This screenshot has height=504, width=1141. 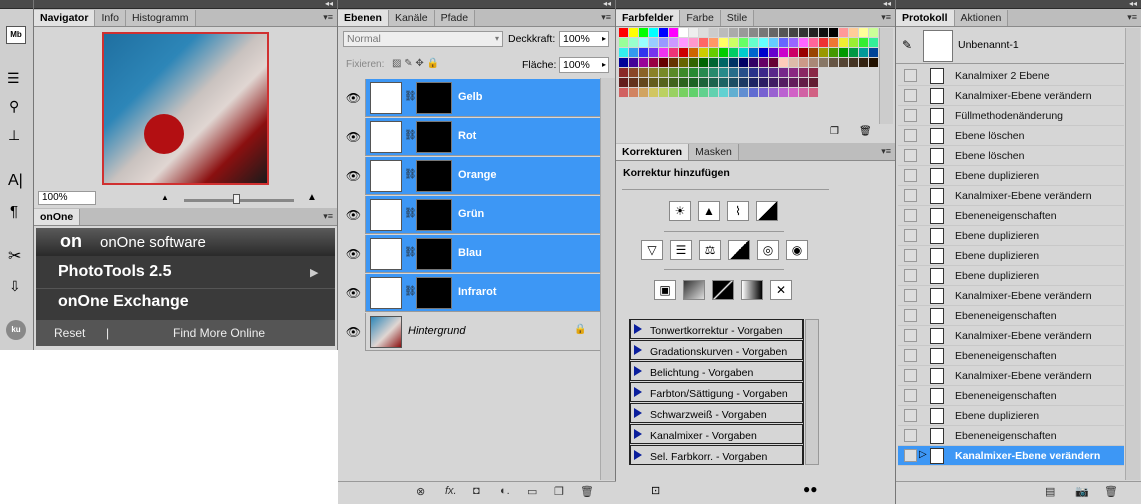 What do you see at coordinates (738, 211) in the screenshot?
I see `curves-icon: ⌇` at bounding box center [738, 211].